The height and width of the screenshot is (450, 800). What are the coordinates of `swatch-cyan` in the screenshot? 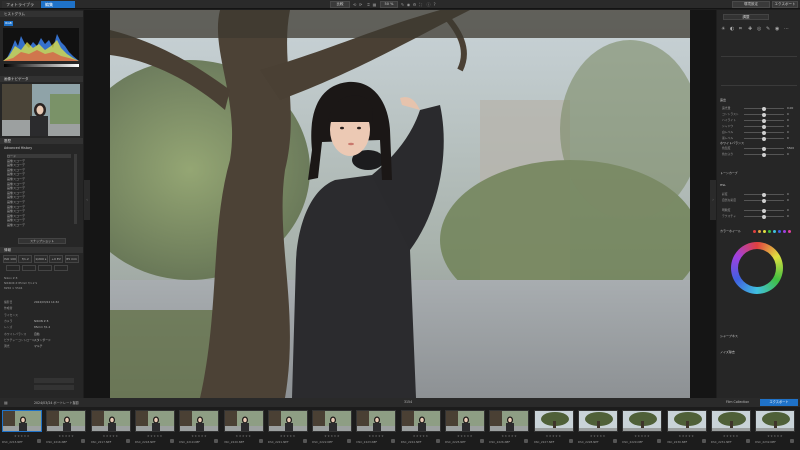 It's located at (774, 231).